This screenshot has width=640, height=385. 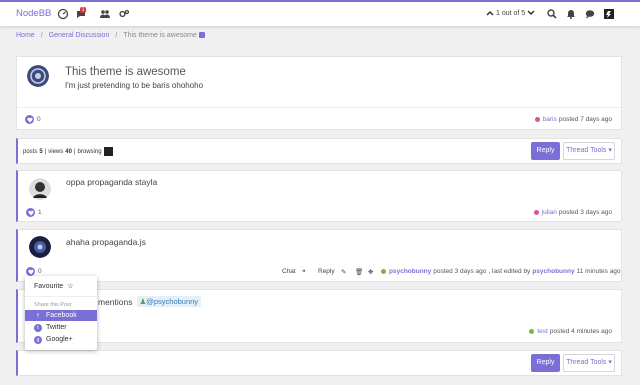 What do you see at coordinates (56, 151) in the screenshot?
I see `views-label: views` at bounding box center [56, 151].